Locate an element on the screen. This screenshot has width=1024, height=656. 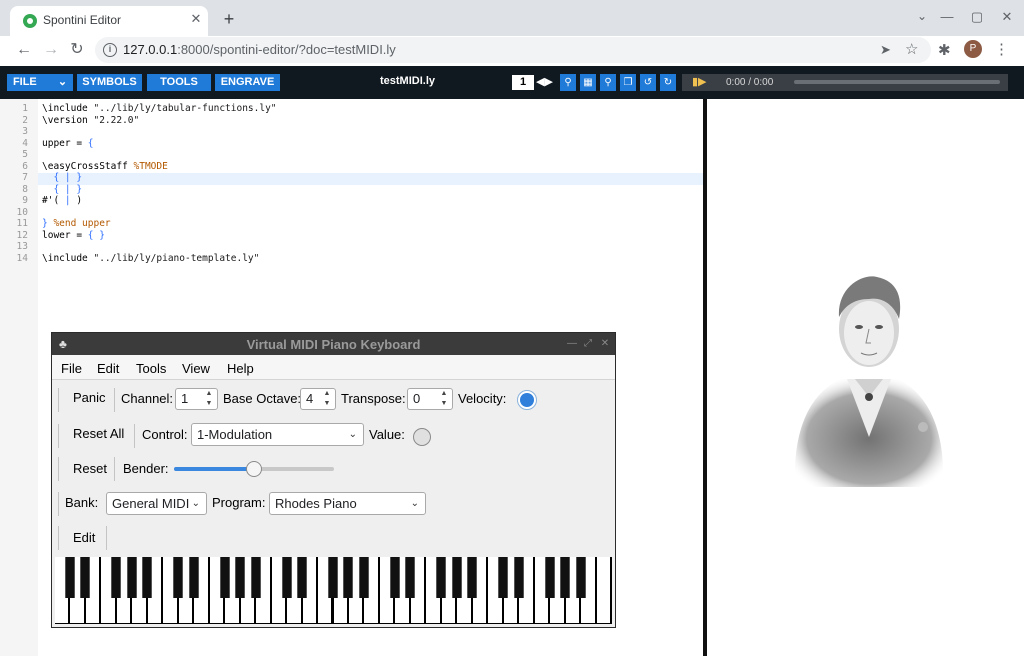
reset-button: Reset is located at coordinates (90, 469).